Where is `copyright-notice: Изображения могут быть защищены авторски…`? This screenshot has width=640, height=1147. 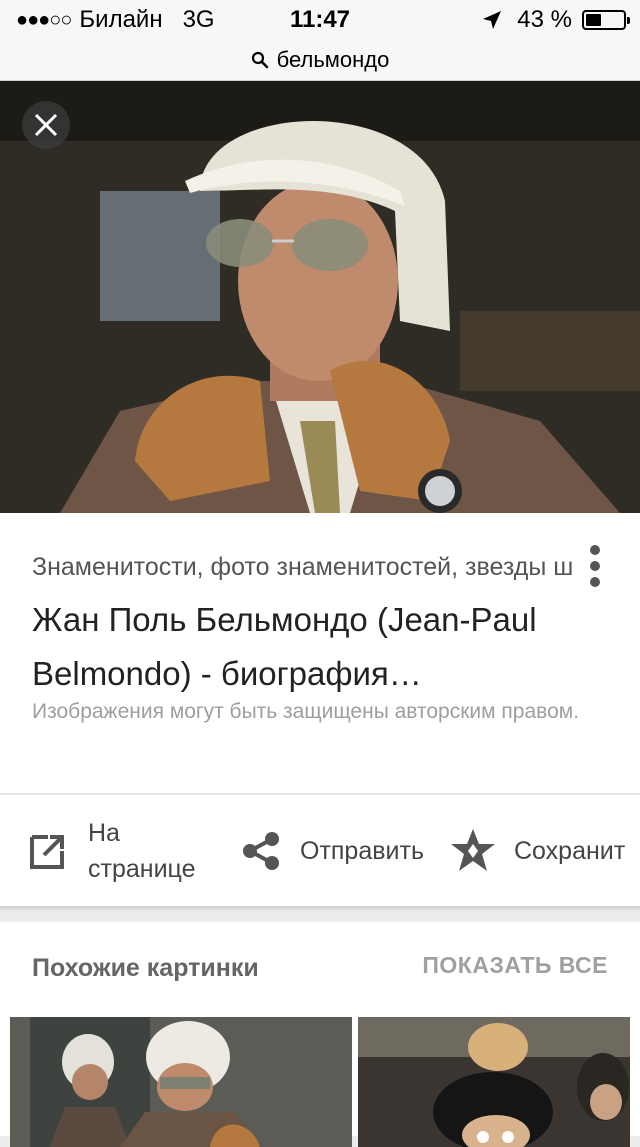
copyright-notice: Изображения могут быть защищены авторски… is located at coordinates (306, 711).